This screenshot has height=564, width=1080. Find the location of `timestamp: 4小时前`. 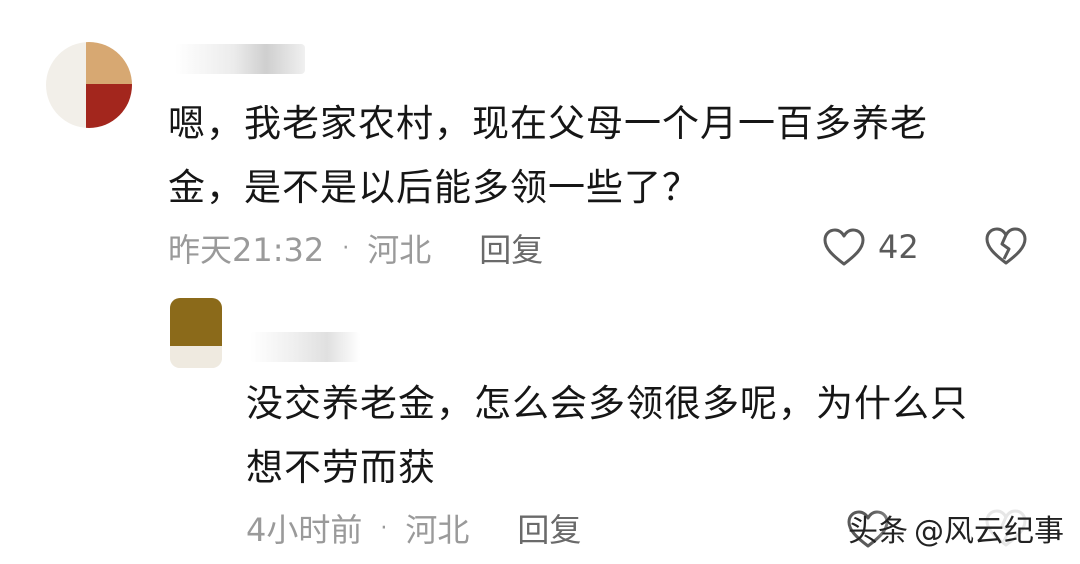

timestamp: 4小时前 is located at coordinates (304, 530).